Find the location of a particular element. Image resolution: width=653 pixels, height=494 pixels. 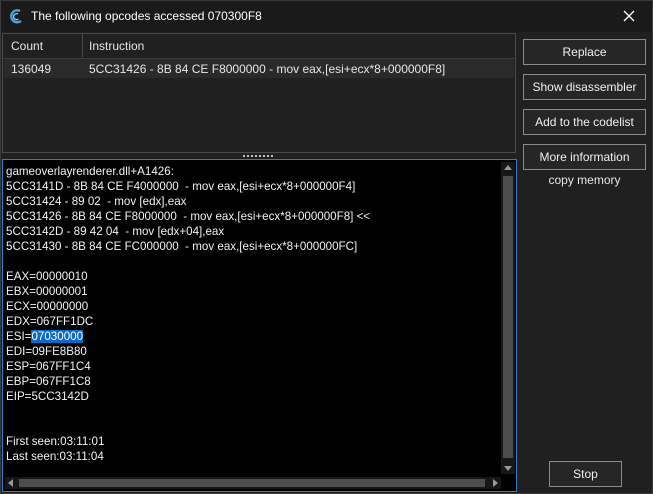

vertical-scrollbar is located at coordinates (508, 318).